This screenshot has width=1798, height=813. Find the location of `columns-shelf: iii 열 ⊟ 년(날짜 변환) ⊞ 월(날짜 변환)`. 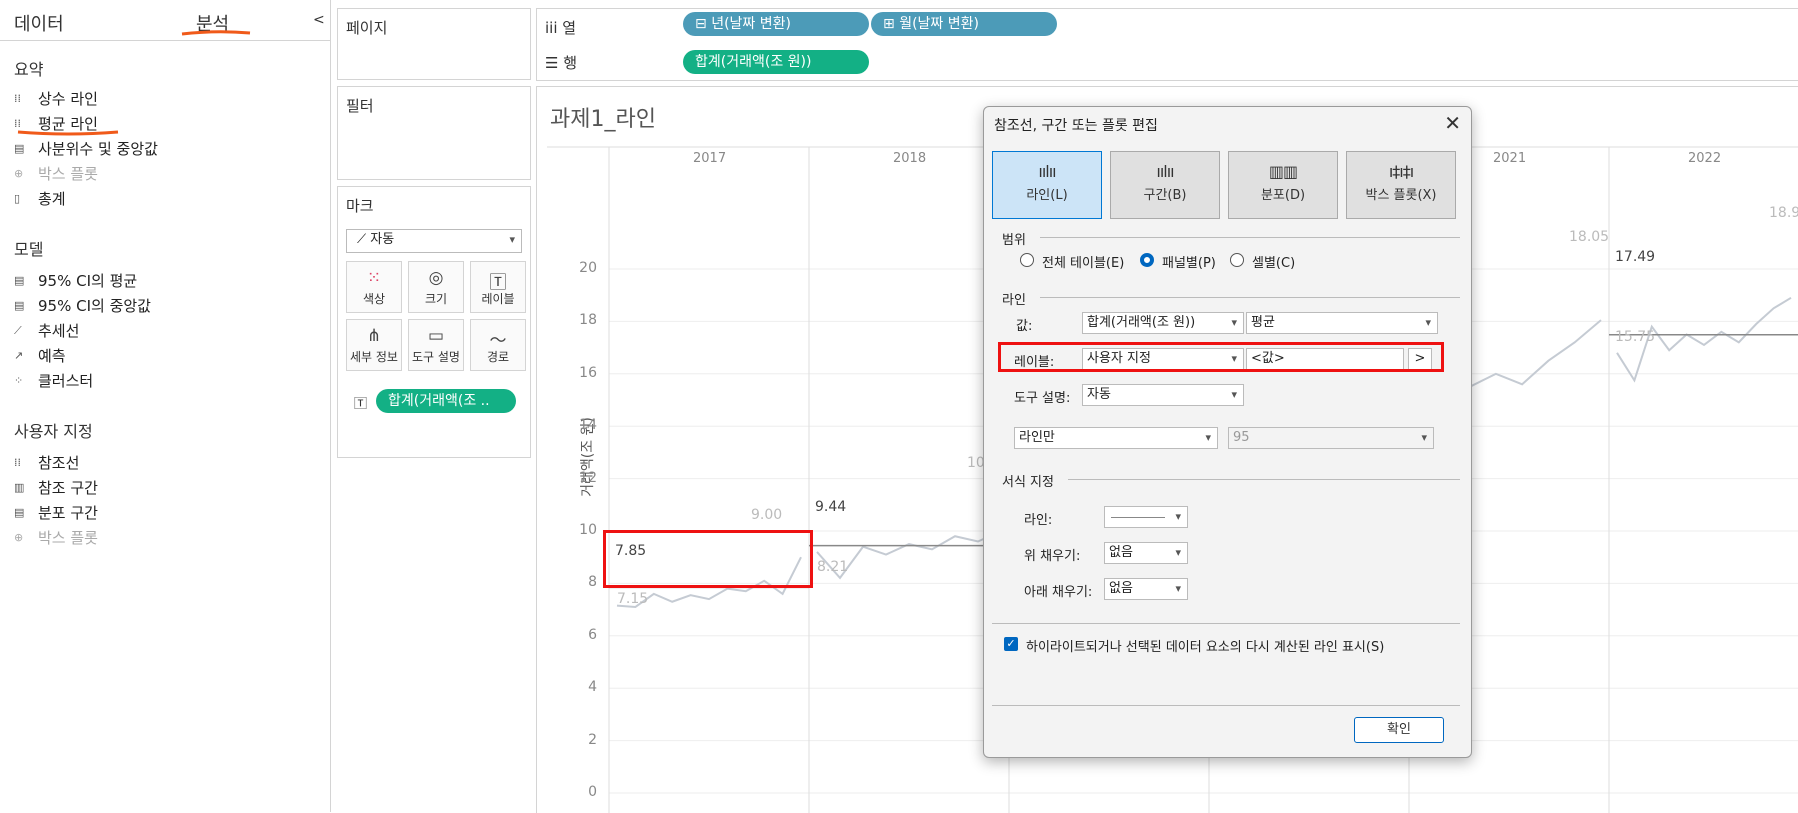

columns-shelf: iii 열 ⊟ 년(날짜 변환) ⊞ 월(날짜 변환) is located at coordinates (1167, 28).